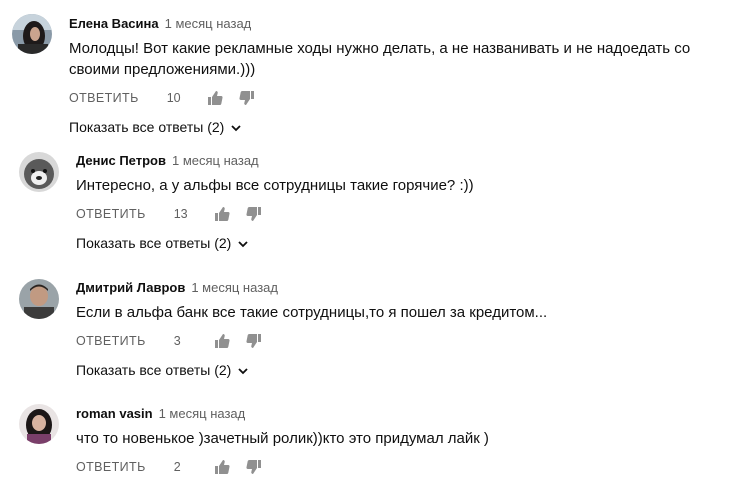 The image size is (743, 501). Describe the element at coordinates (173, 98) in the screenshot. I see `like-count: 10` at that location.